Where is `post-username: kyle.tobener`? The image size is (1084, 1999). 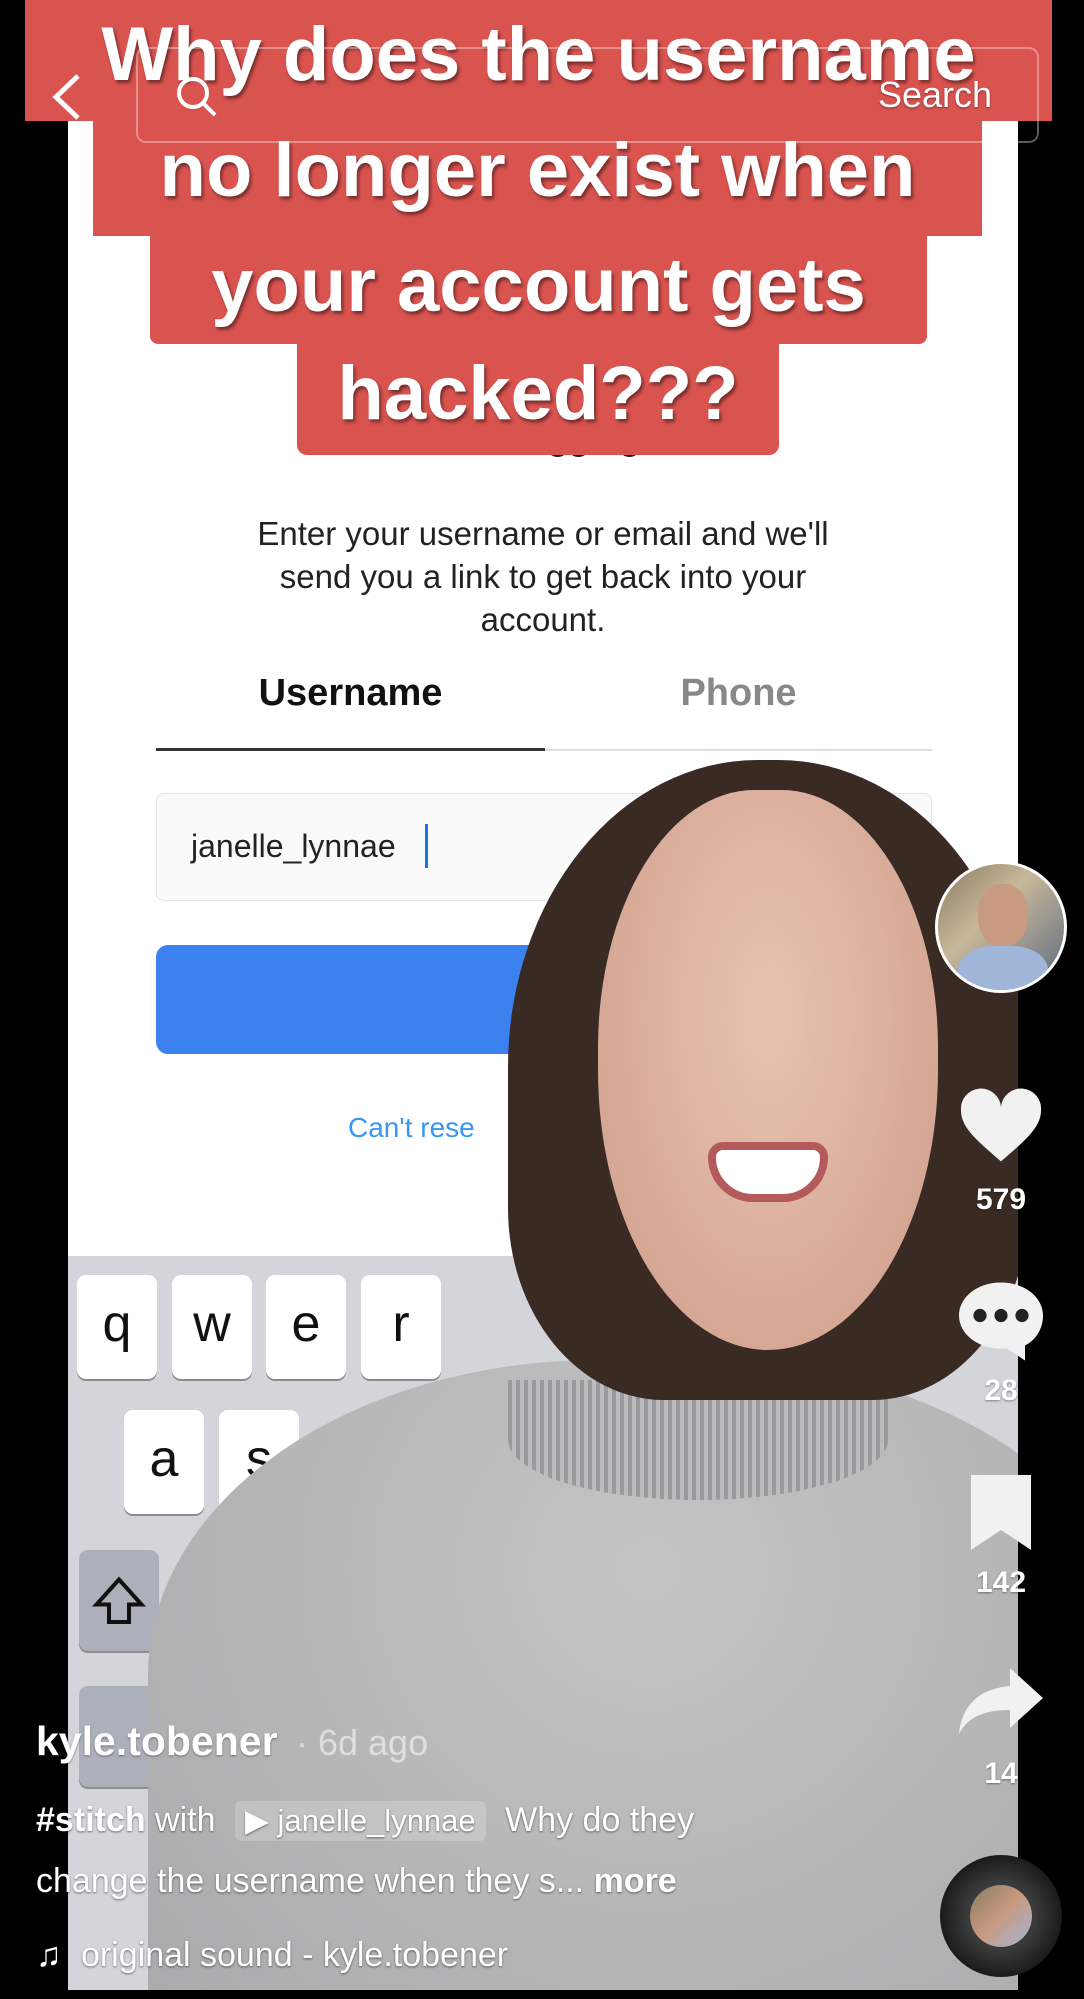
post-username: kyle.tobener is located at coordinates (157, 1741).